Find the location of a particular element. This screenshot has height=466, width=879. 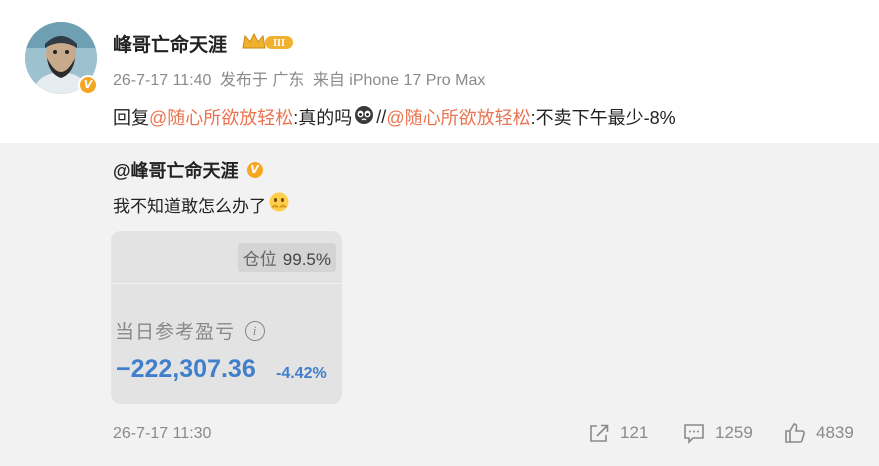

pnl-label: 当日参考盈亏 is located at coordinates (175, 332).